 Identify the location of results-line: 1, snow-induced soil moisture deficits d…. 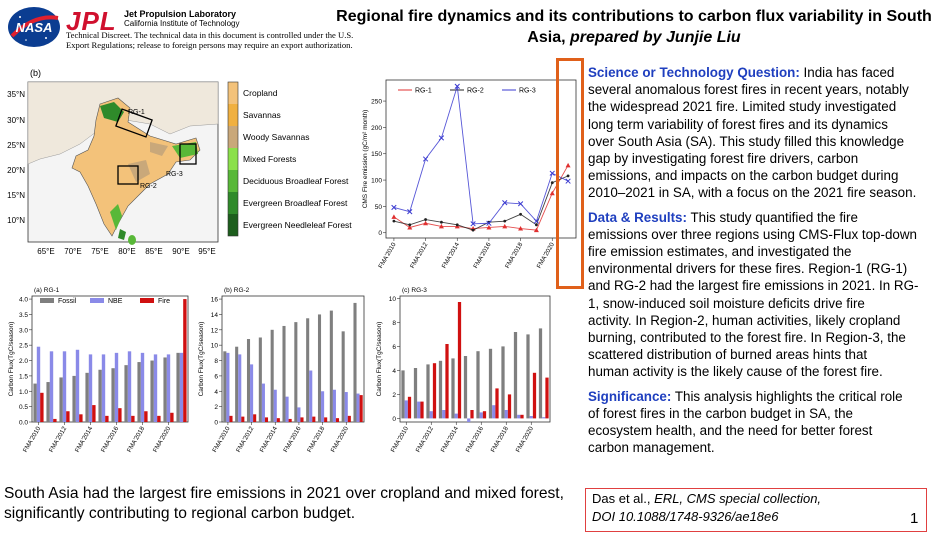
(726, 303).